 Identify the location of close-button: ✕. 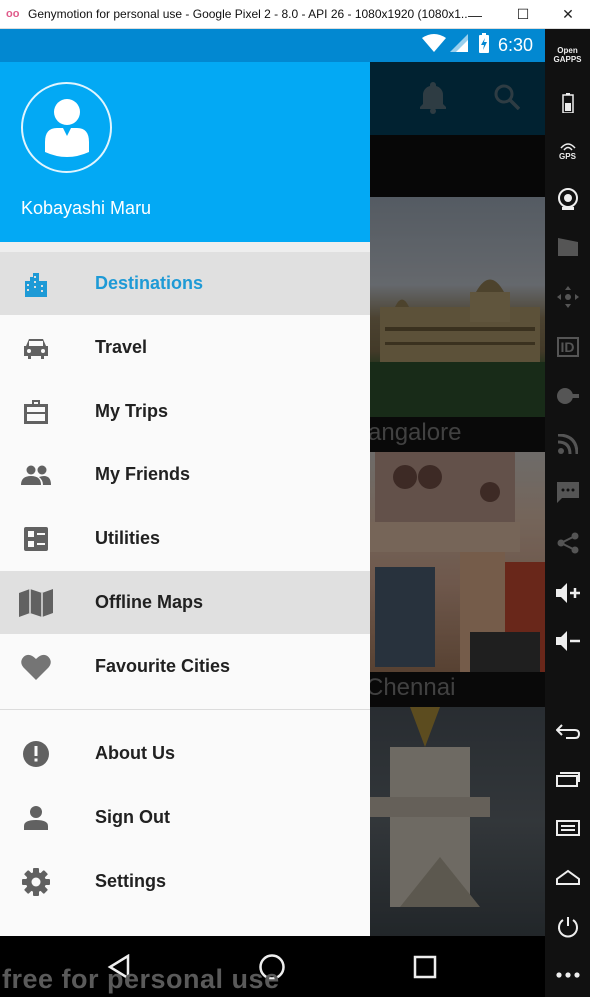
(568, 14).